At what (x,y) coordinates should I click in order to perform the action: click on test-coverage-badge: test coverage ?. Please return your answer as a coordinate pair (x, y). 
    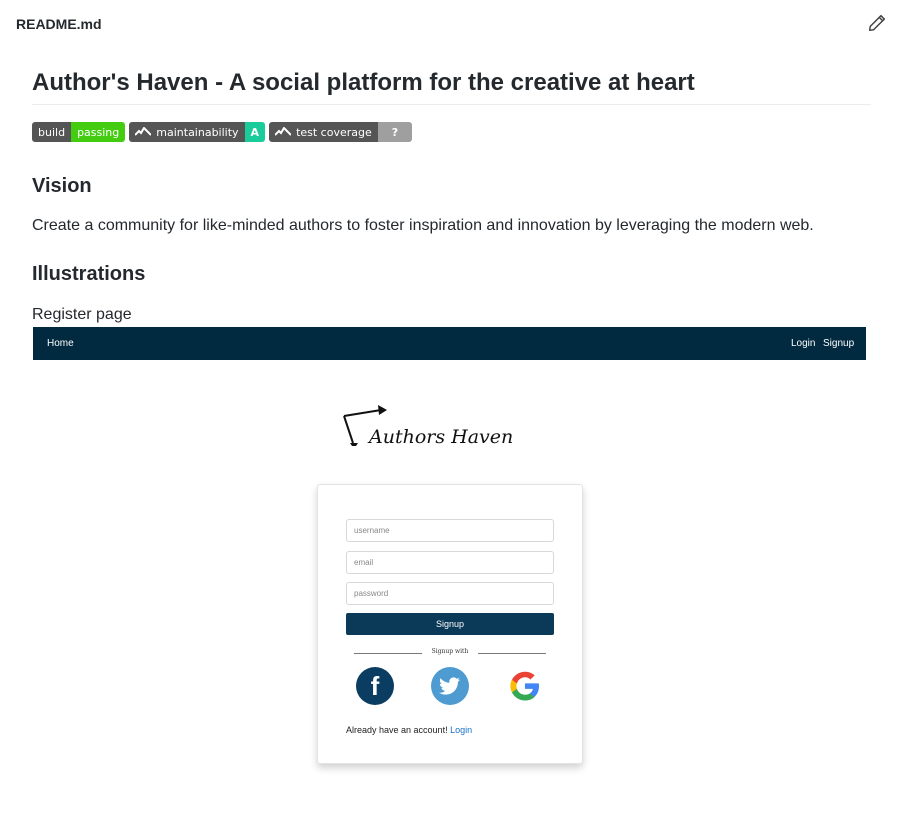
    Looking at the image, I should click on (341, 132).